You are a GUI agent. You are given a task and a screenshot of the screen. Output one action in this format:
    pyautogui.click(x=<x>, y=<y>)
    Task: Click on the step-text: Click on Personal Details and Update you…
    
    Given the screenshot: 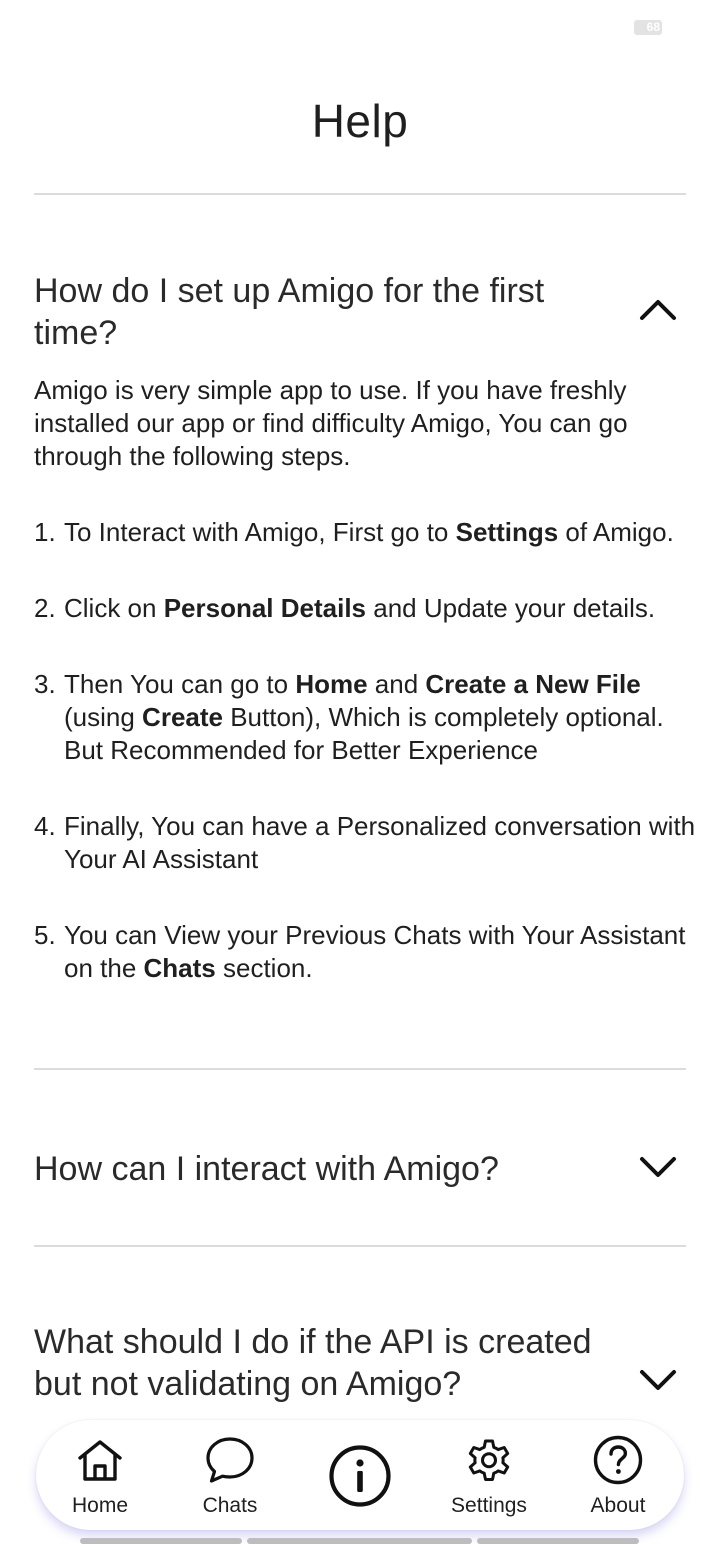 What is the action you would take?
    pyautogui.click(x=360, y=608)
    